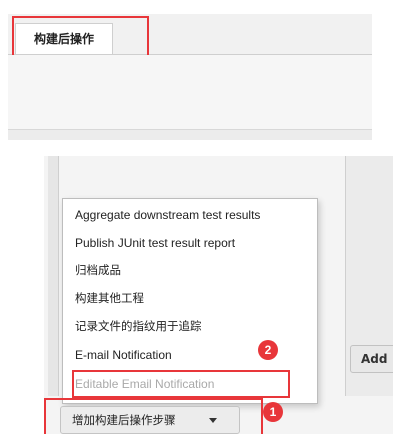  What do you see at coordinates (167, 215) in the screenshot?
I see `menu-item-aggregate-downstream-test-results: Aggregate downstream test results` at bounding box center [167, 215].